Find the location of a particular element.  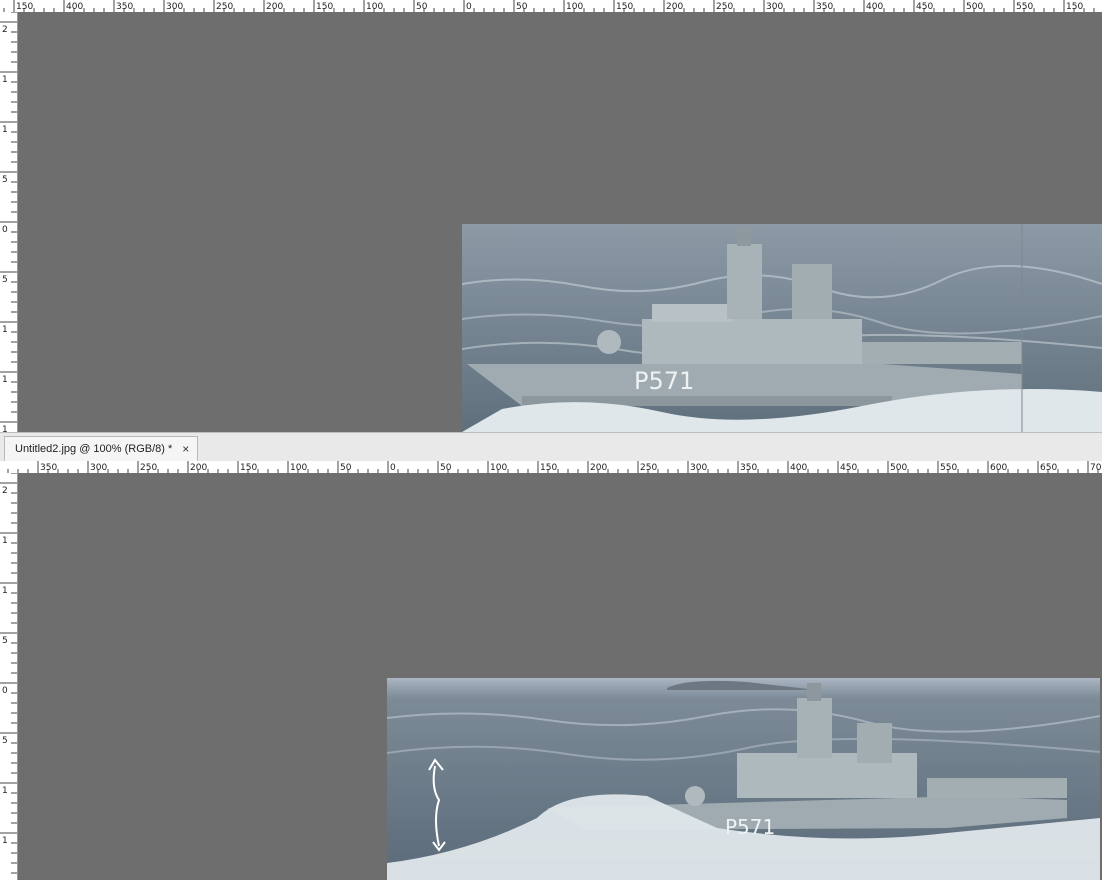

ruler-tick-label: 600 is located at coordinates (998, 468).